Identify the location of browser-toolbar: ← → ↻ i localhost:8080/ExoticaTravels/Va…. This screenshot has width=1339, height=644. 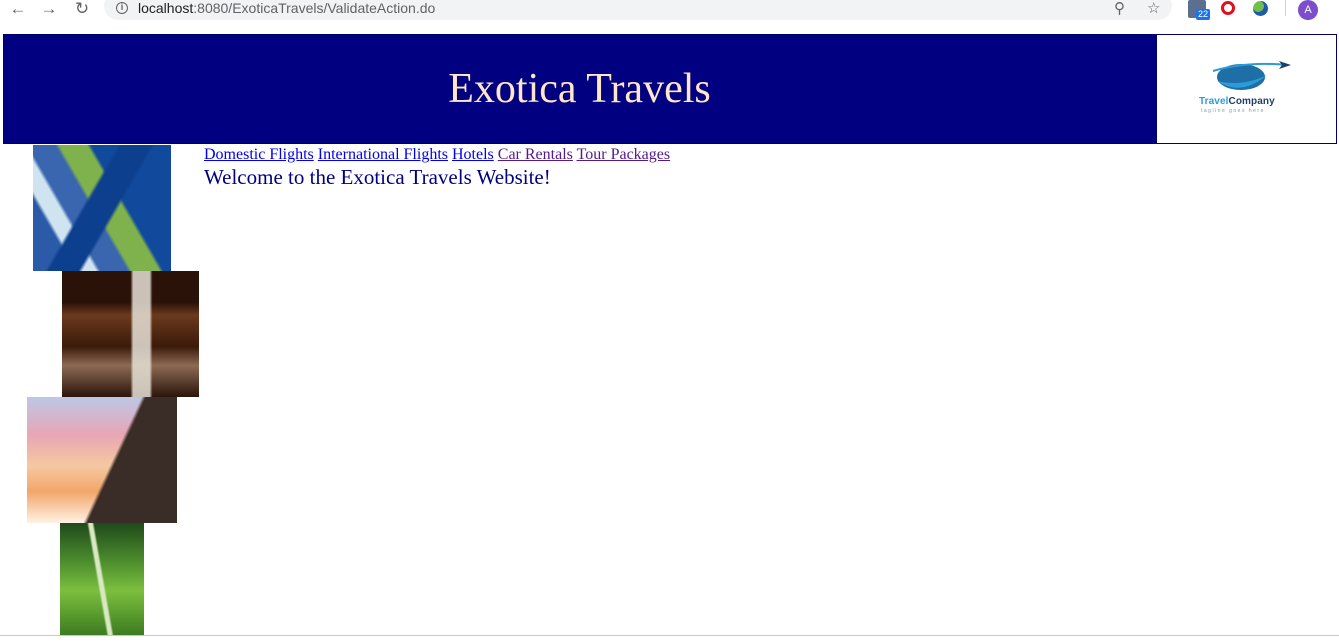
(669, 11).